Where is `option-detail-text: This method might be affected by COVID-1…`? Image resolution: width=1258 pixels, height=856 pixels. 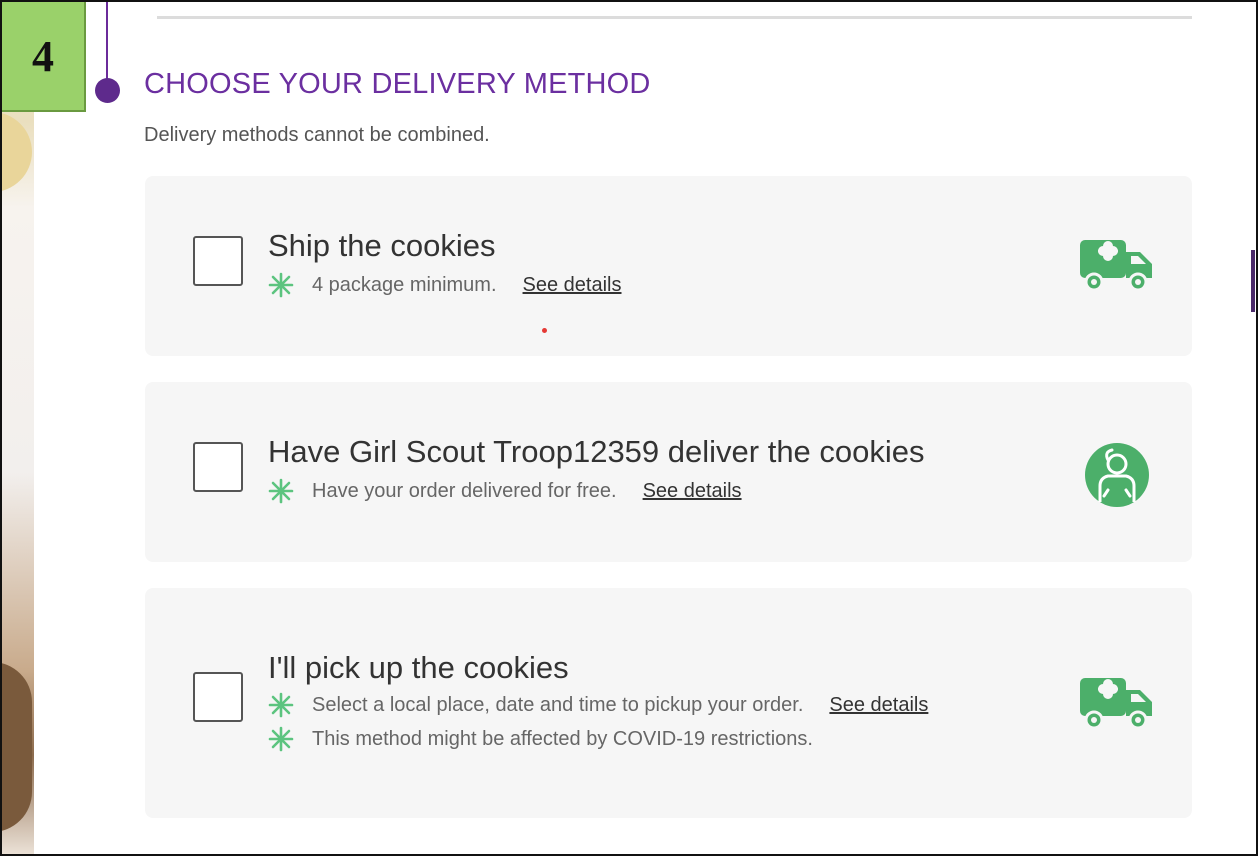 option-detail-text: This method might be affected by COVID-1… is located at coordinates (562, 738).